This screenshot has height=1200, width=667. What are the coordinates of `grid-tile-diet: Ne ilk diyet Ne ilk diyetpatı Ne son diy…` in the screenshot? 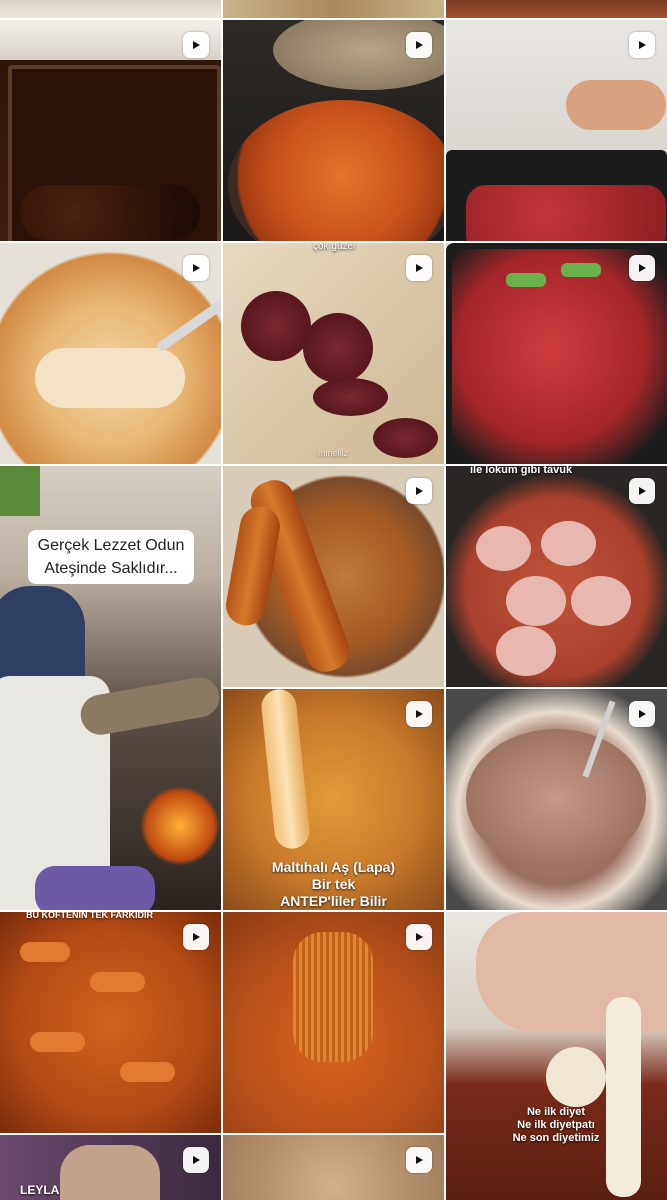 It's located at (556, 1056).